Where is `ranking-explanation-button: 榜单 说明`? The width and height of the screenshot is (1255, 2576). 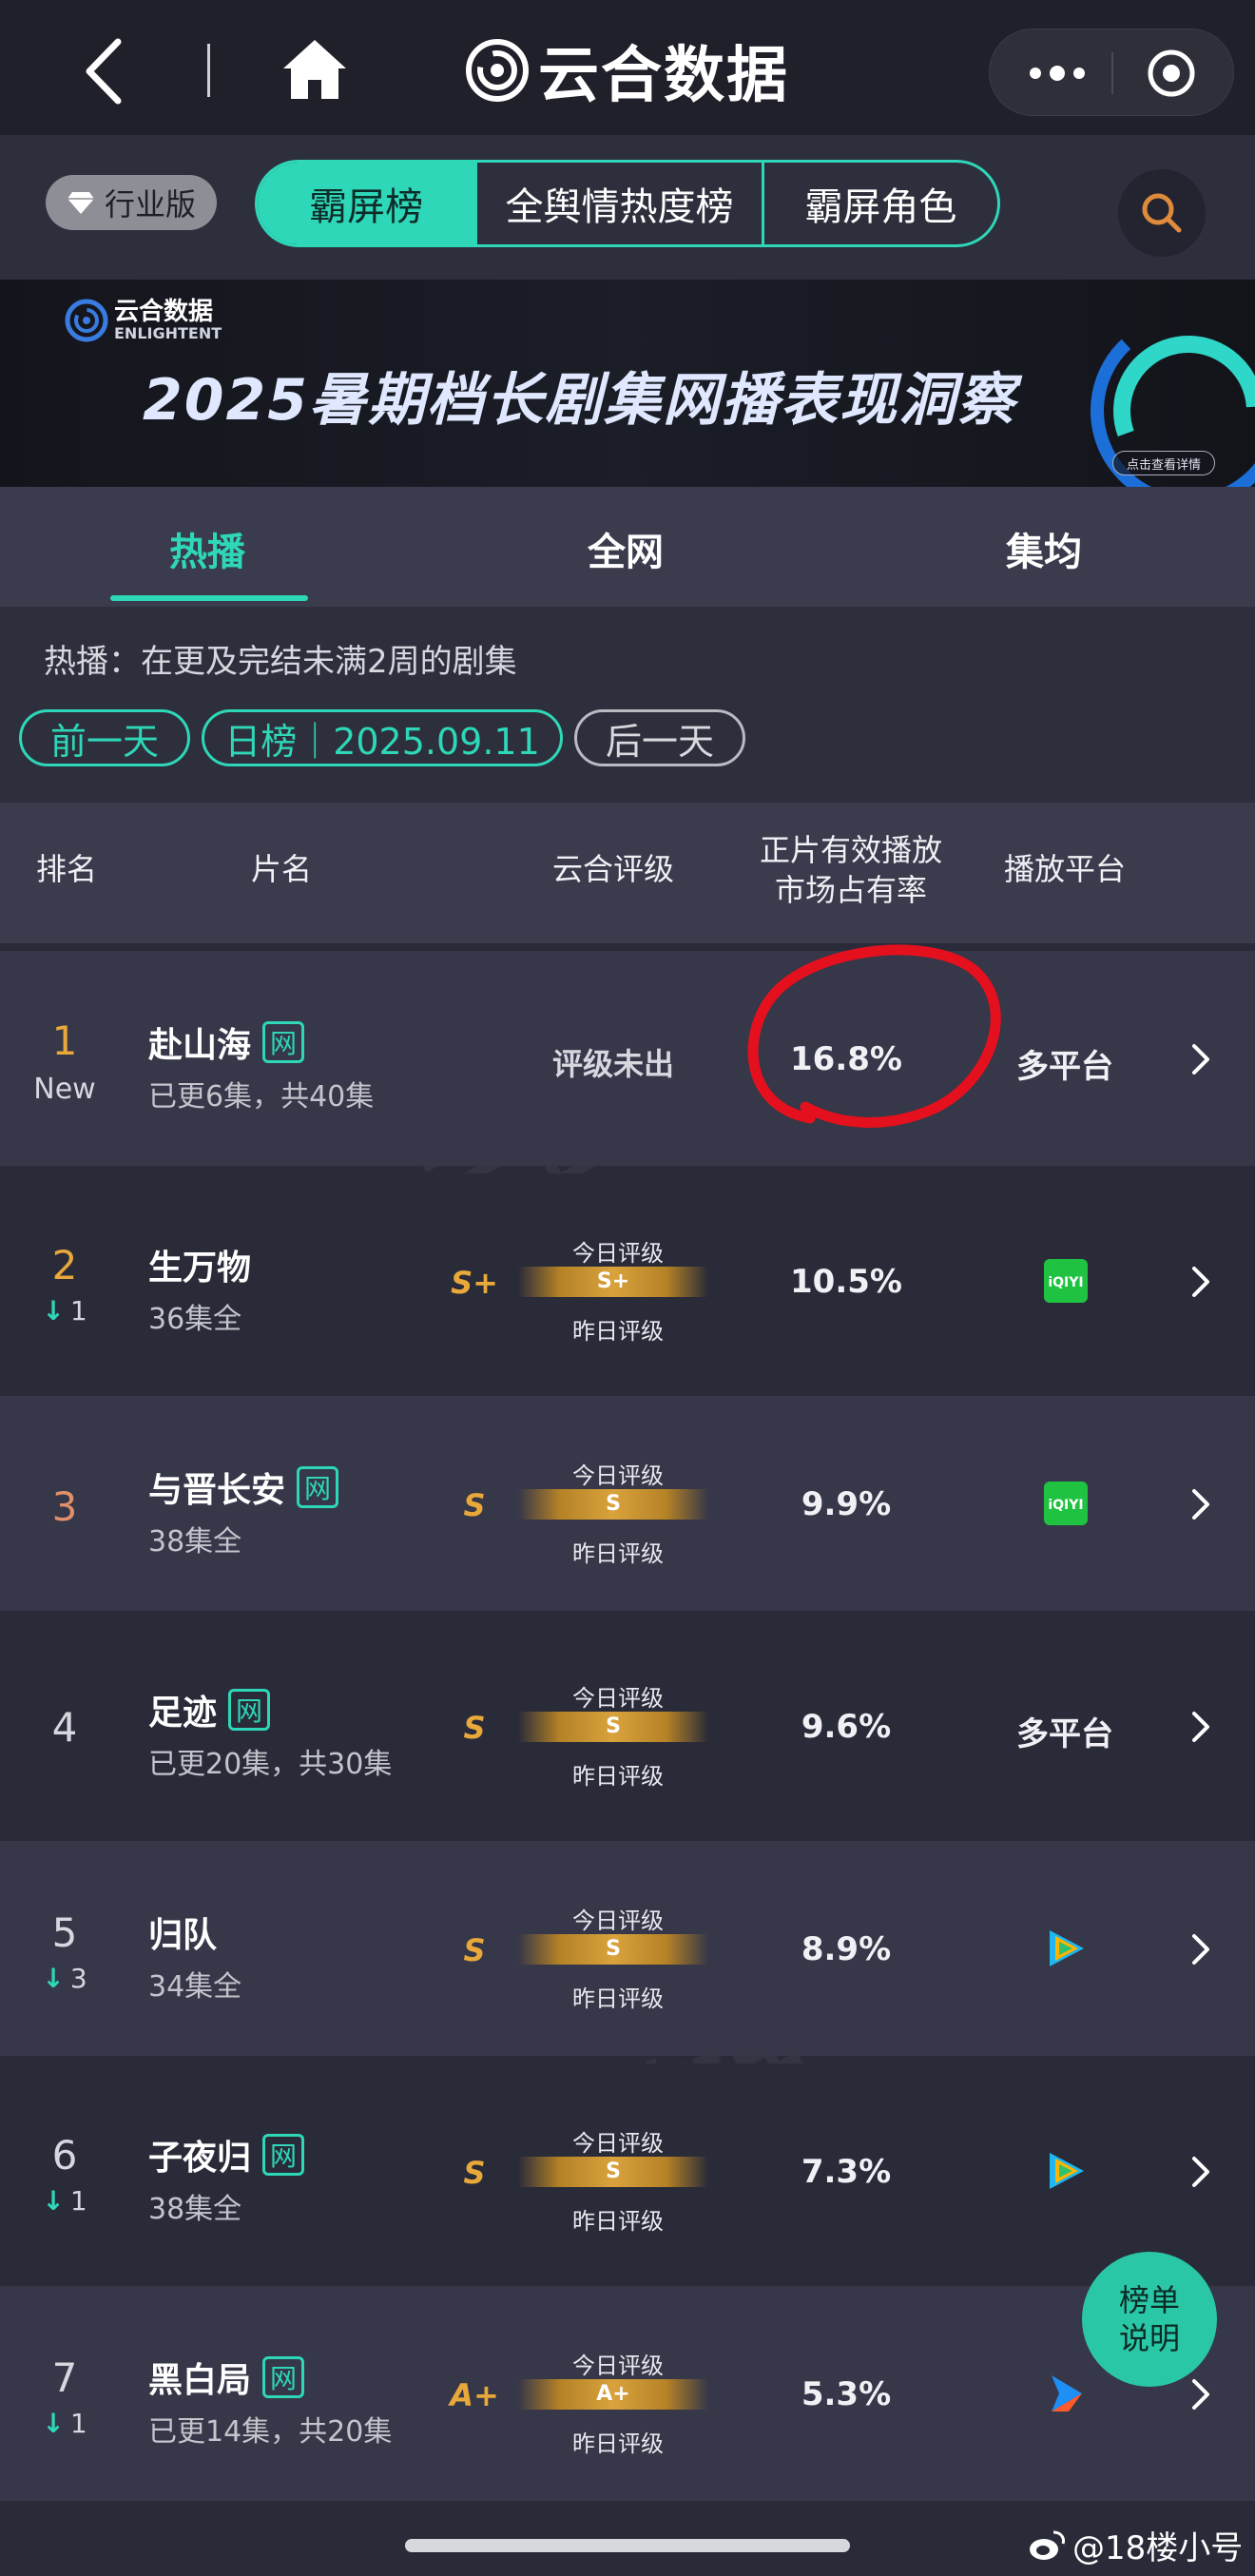 ranking-explanation-button: 榜单 说明 is located at coordinates (1149, 2319).